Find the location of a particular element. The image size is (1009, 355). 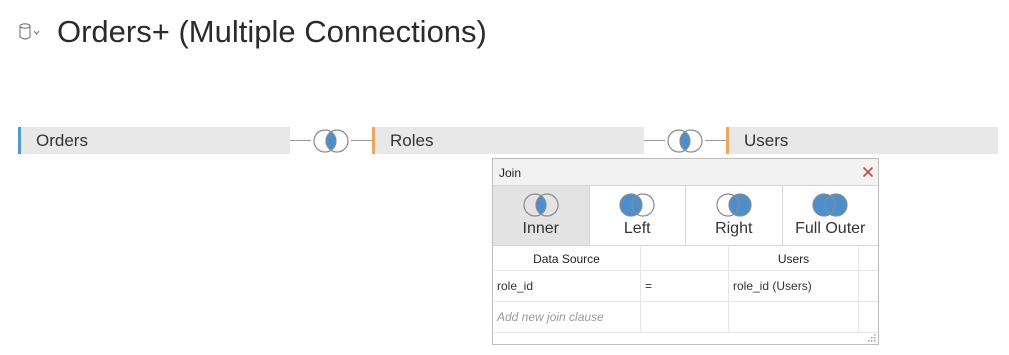

join-clause-row: role_id = role_id (Users) is located at coordinates (685, 286).